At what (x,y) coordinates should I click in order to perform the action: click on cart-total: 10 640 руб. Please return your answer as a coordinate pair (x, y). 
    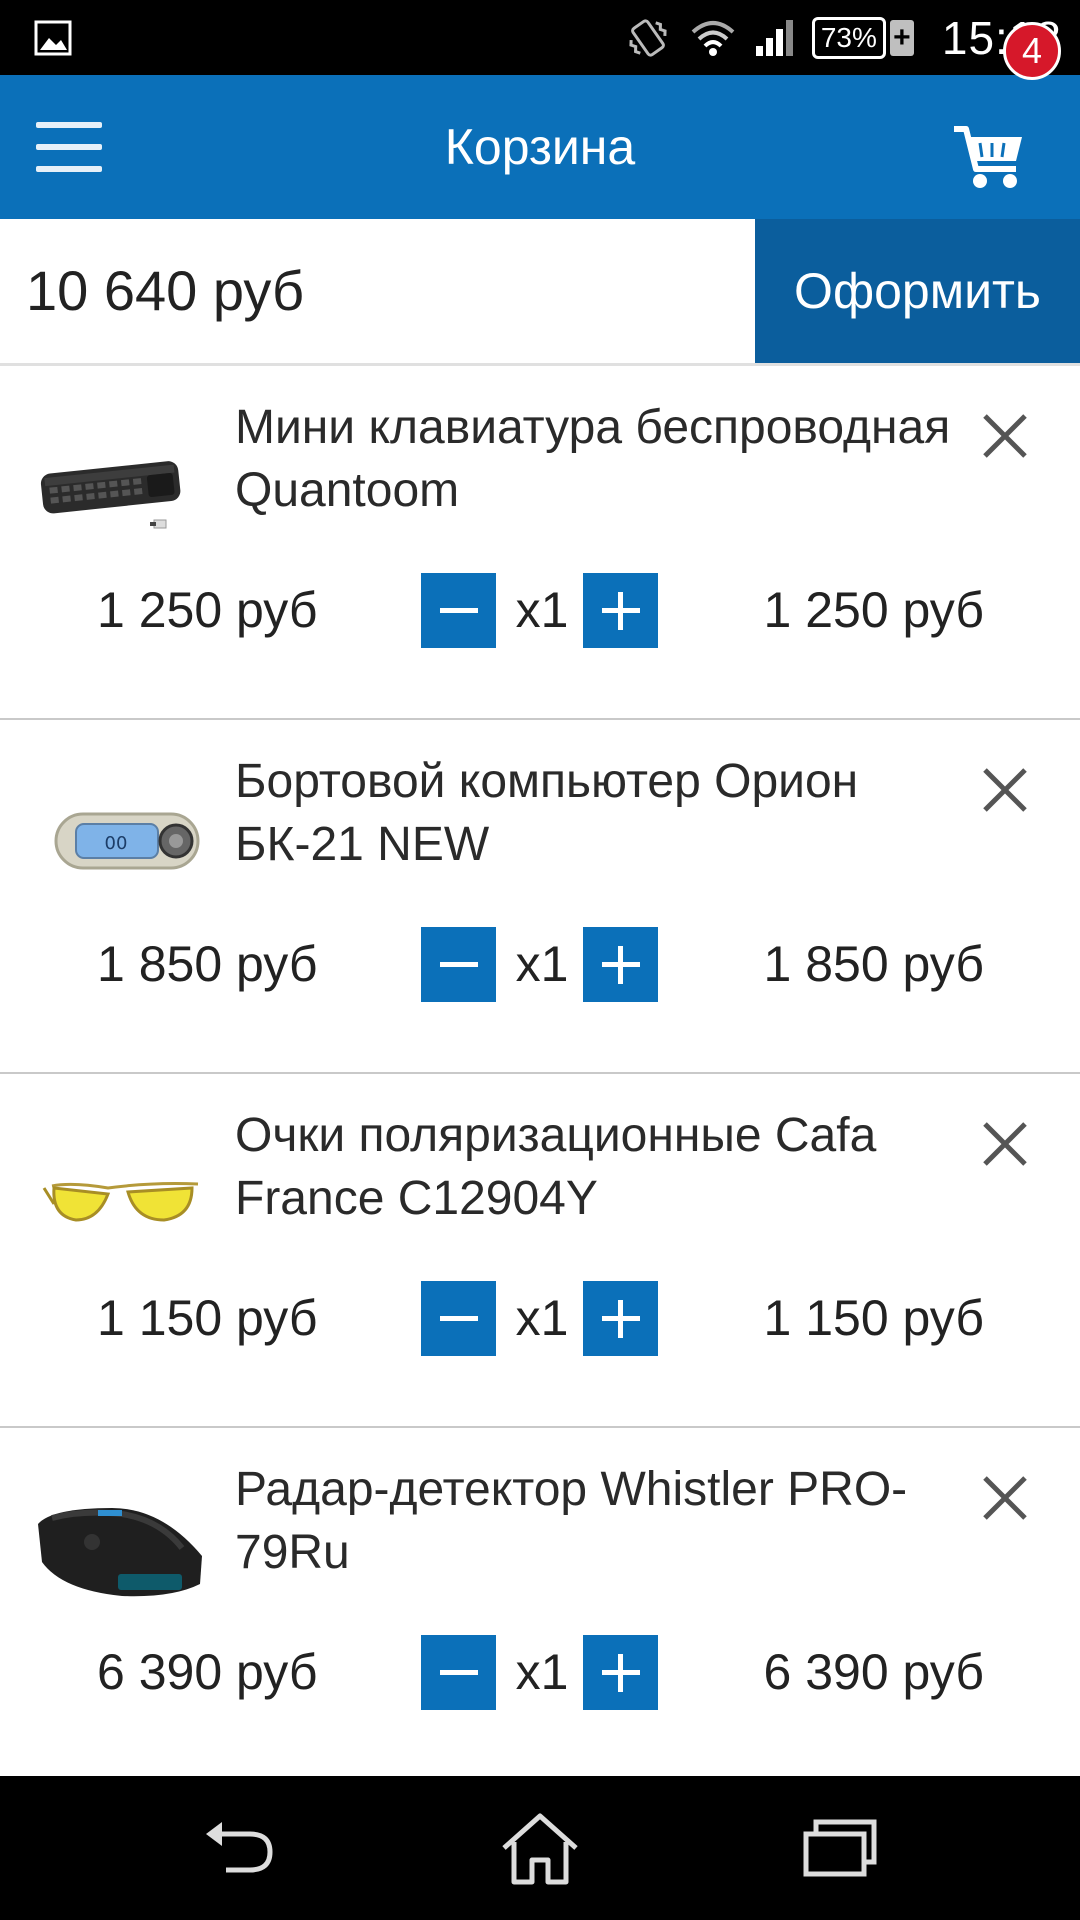
    Looking at the image, I should click on (165, 290).